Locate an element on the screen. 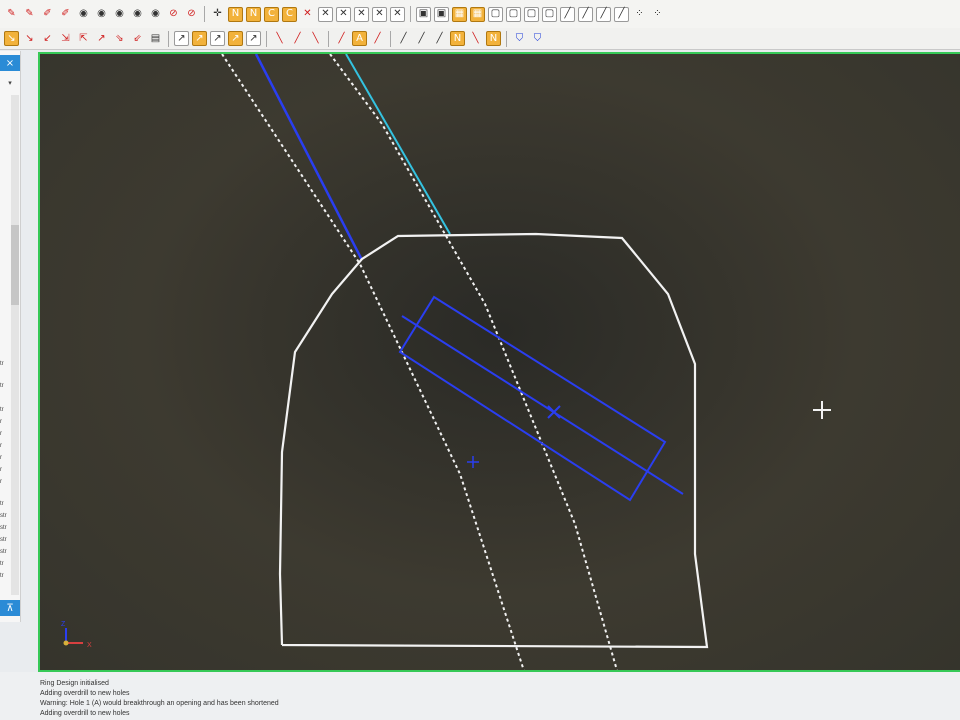  draw-icon: ↗ is located at coordinates (101, 38).